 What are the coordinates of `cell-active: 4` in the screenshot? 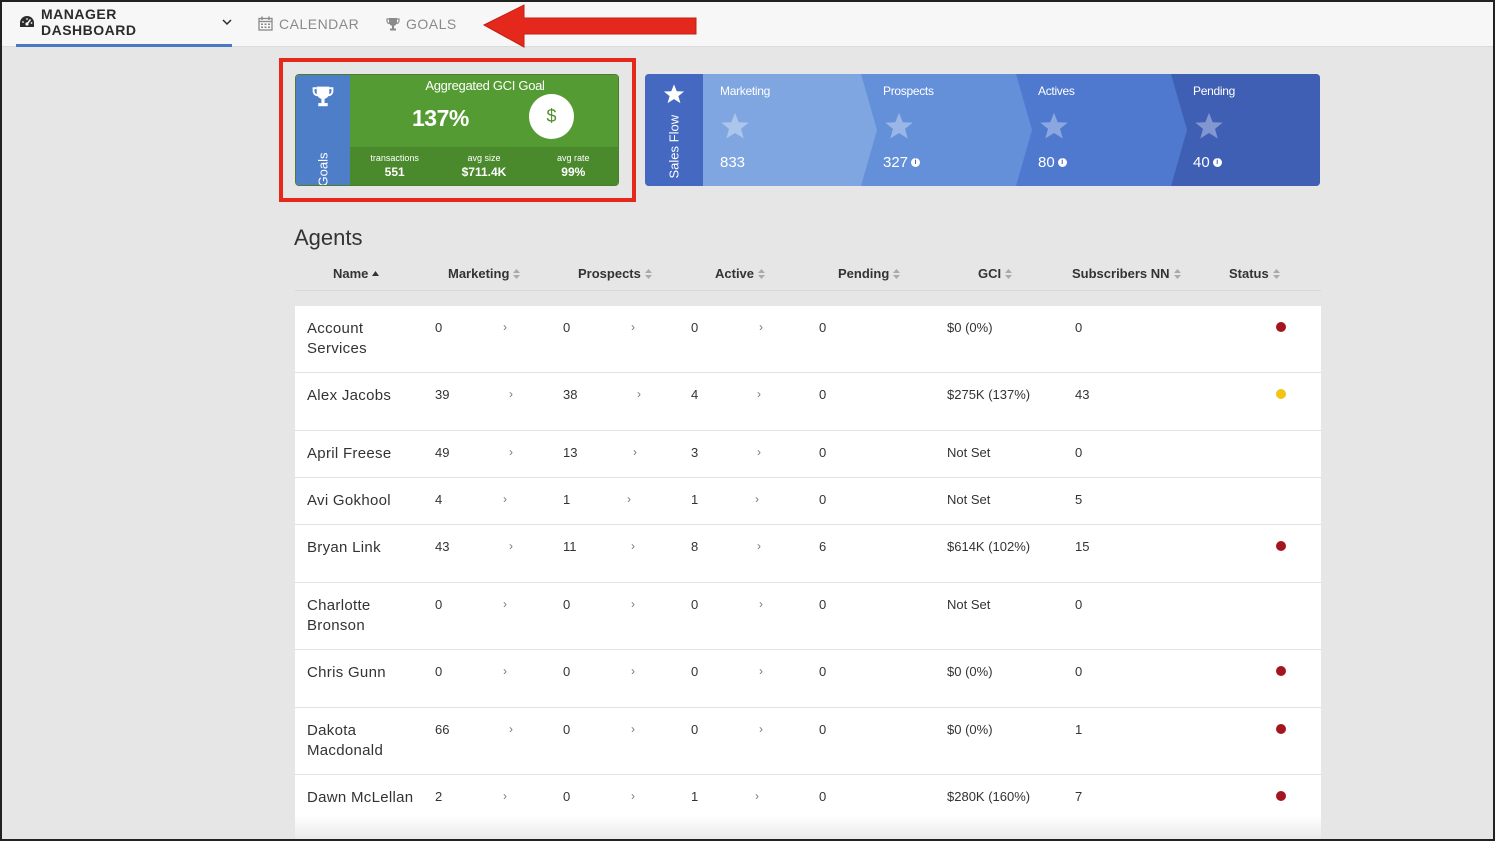 It's located at (695, 394).